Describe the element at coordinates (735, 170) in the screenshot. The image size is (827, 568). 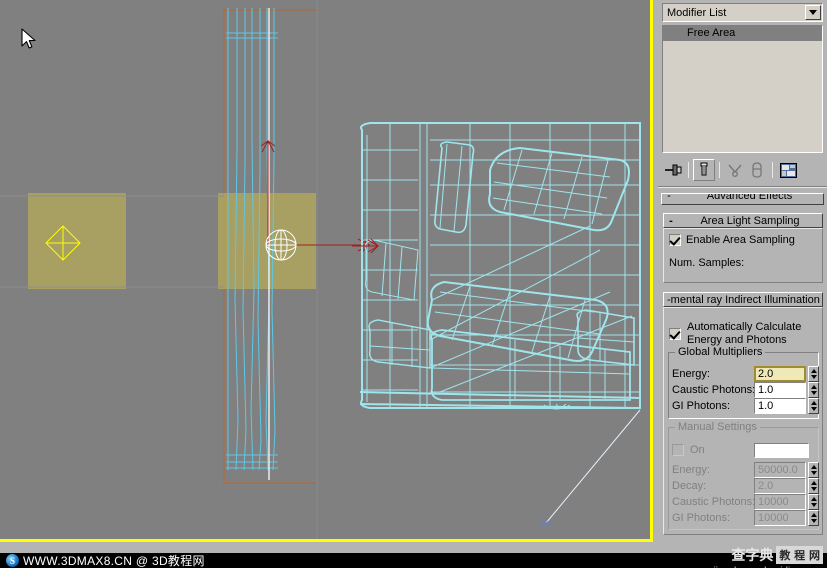
I see `make-unique-icon` at that location.